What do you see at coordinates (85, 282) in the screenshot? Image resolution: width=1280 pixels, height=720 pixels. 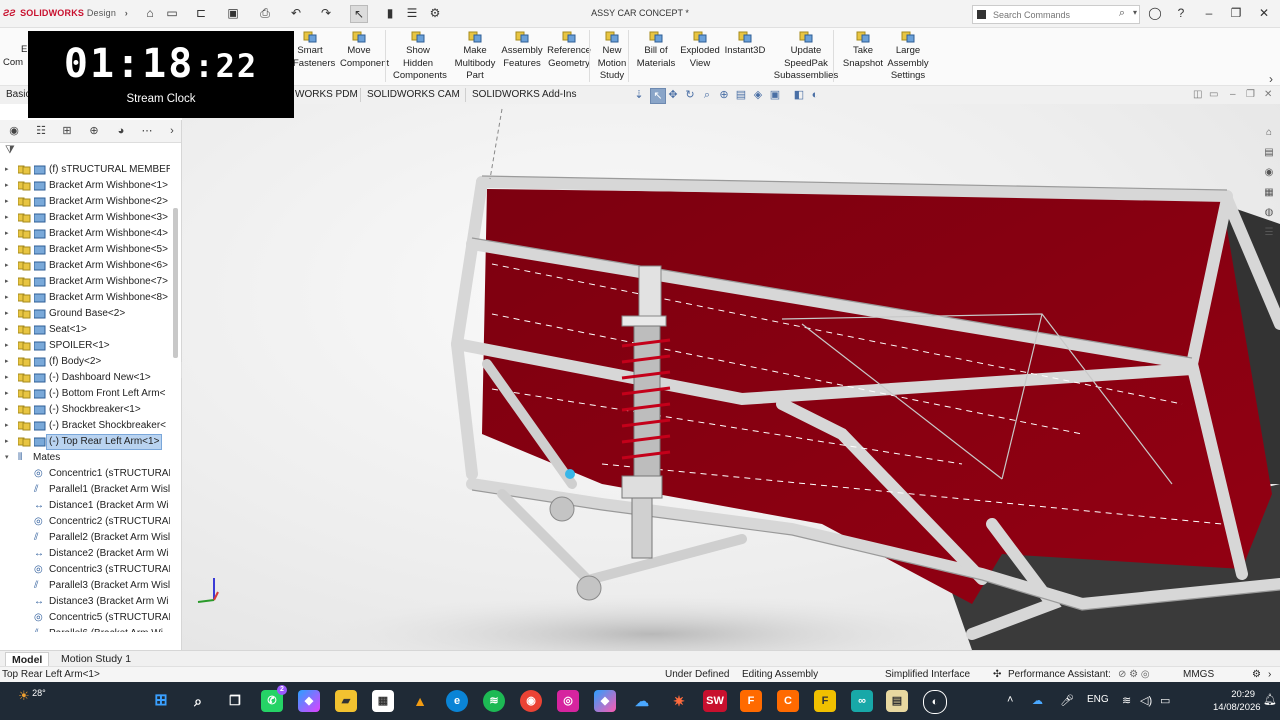 I see `tree-component-row: ▸ Bracket Arm Wishbone<7>` at bounding box center [85, 282].